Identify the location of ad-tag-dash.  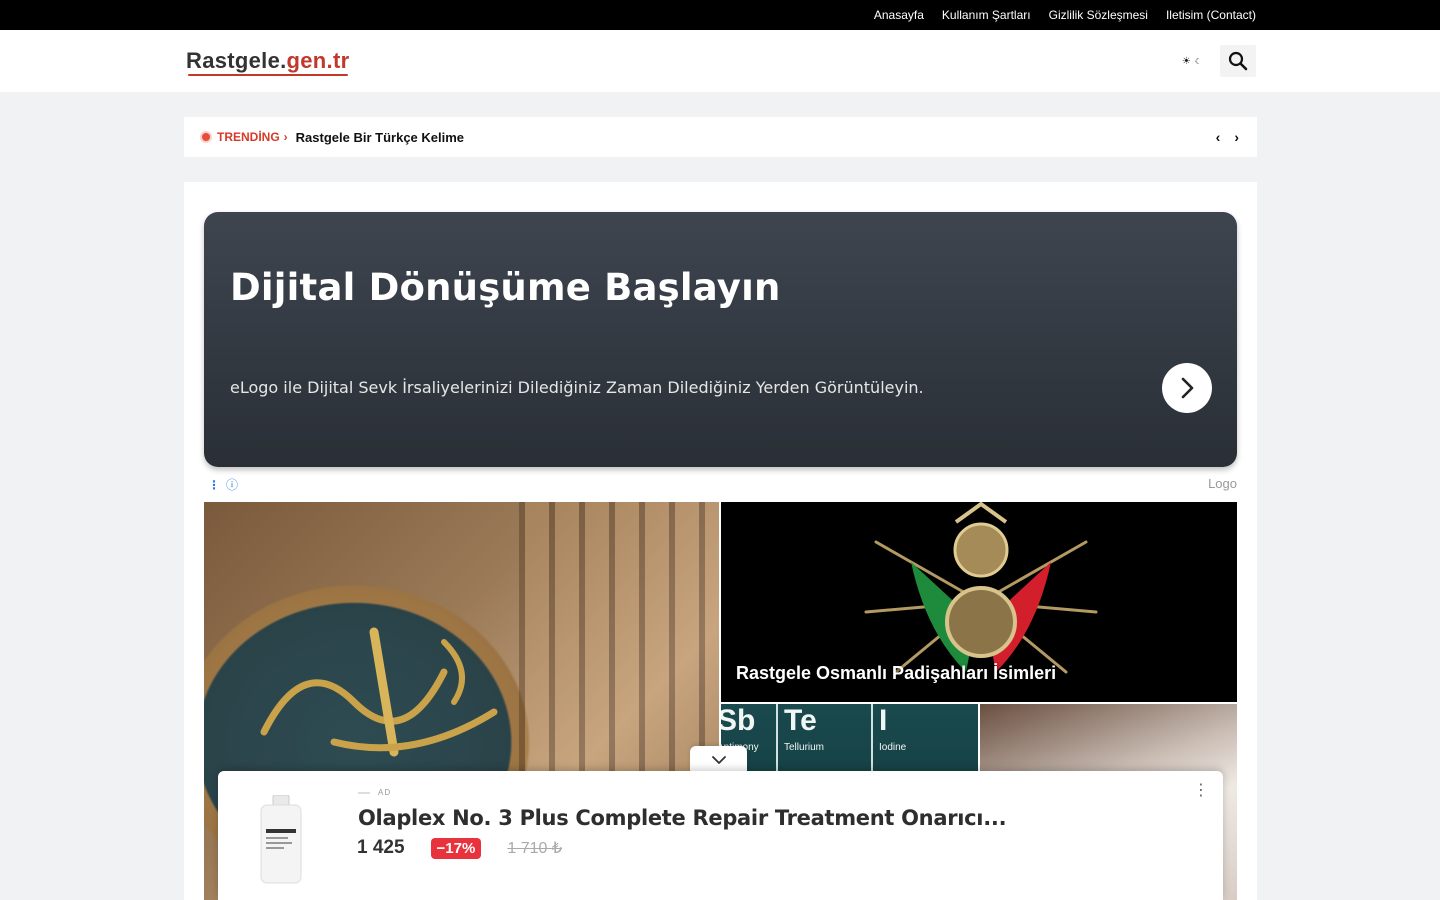
(364, 792).